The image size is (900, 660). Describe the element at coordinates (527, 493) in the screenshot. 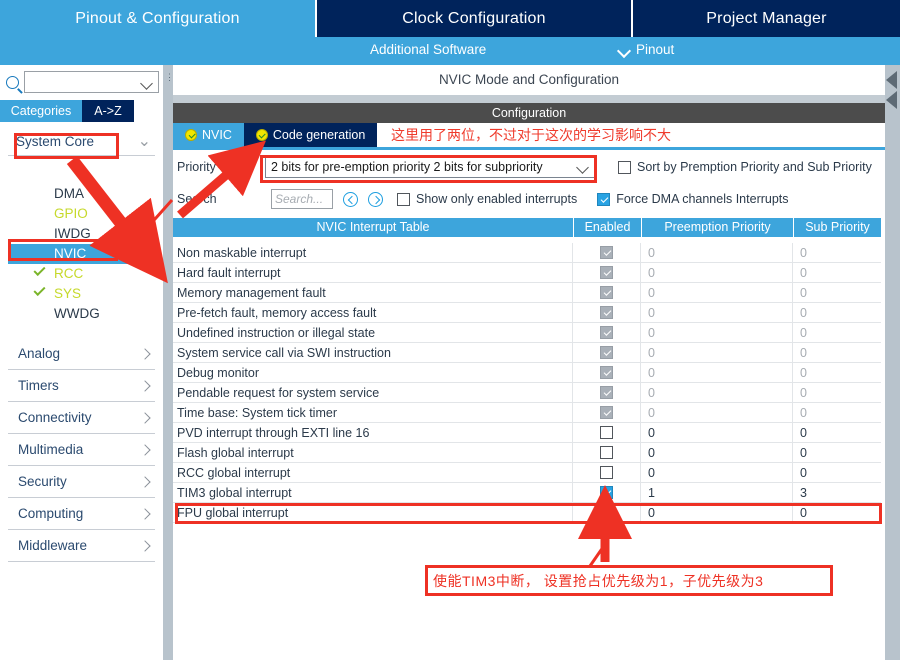

I see `table-row: TIM3 global interrupt 1 3` at that location.